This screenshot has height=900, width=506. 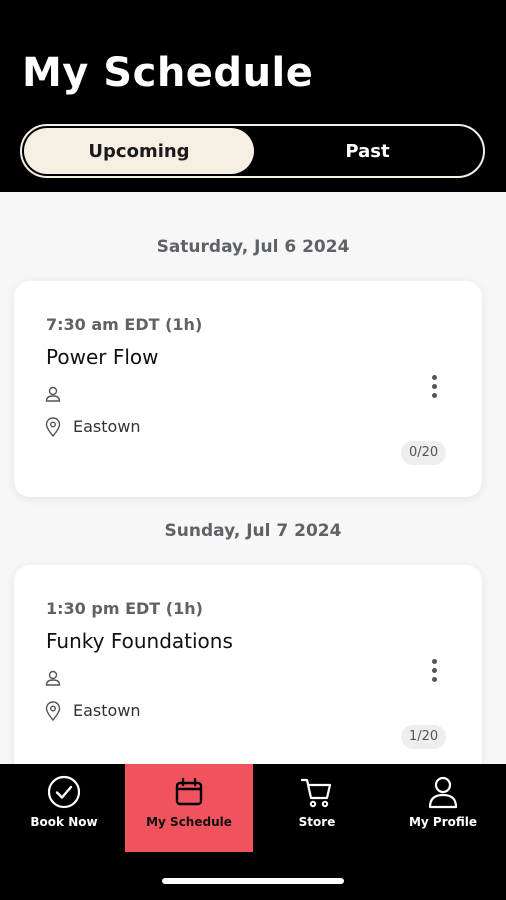 I want to click on page-title: My Schedule, so click(x=168, y=73).